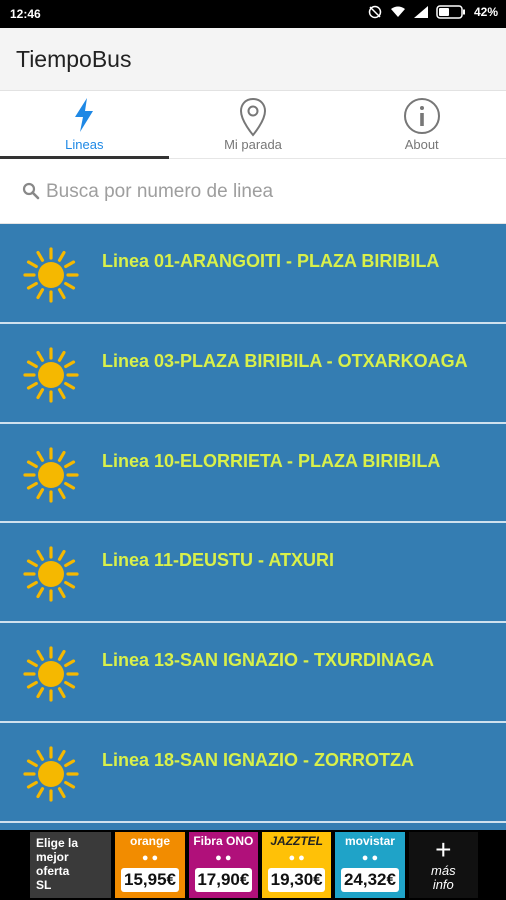  I want to click on app-bar: TiempoBus, so click(253, 59).